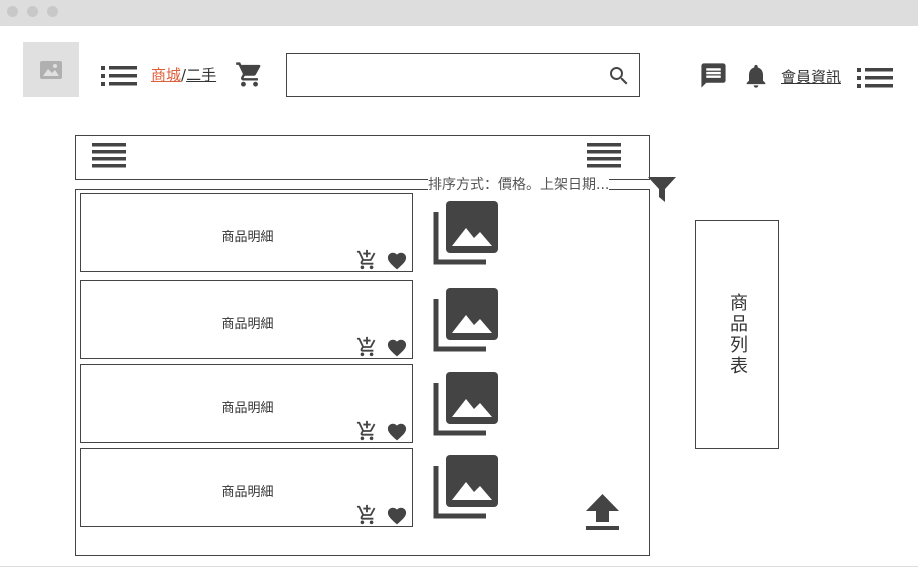 This screenshot has width=918, height=570. What do you see at coordinates (459, 13) in the screenshot?
I see `window-titlebar` at bounding box center [459, 13].